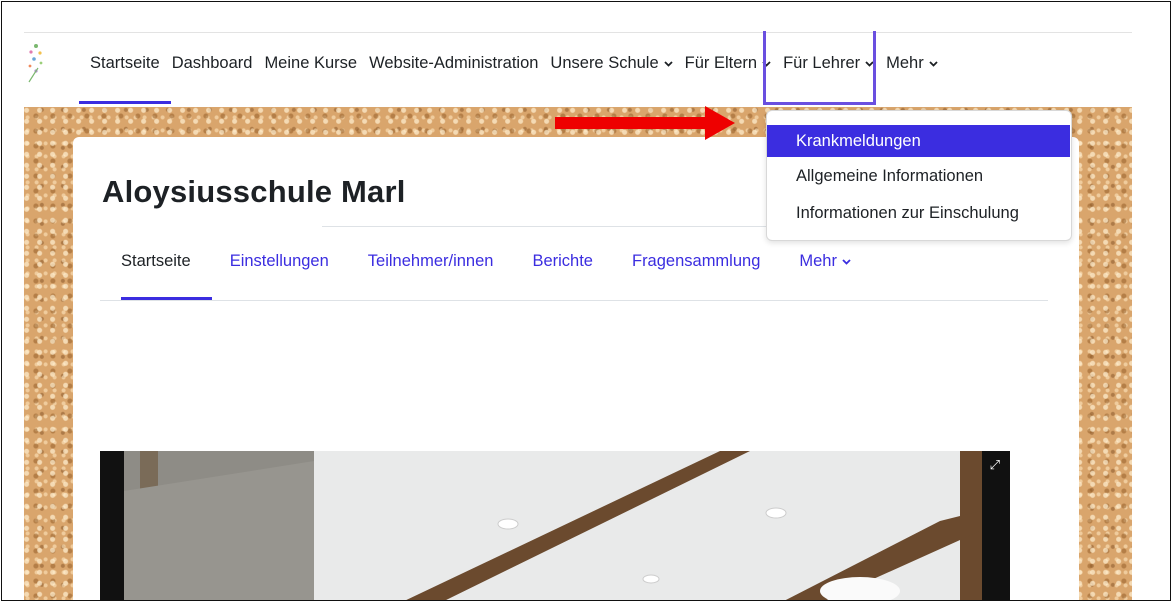 This screenshot has width=1172, height=601. I want to click on tab-label: Einstellungen, so click(279, 261).